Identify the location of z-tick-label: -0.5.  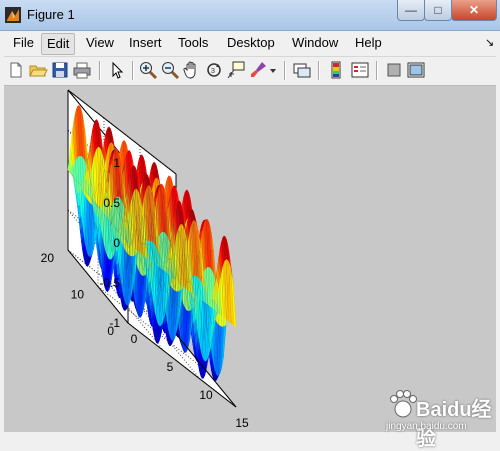
(109, 283).